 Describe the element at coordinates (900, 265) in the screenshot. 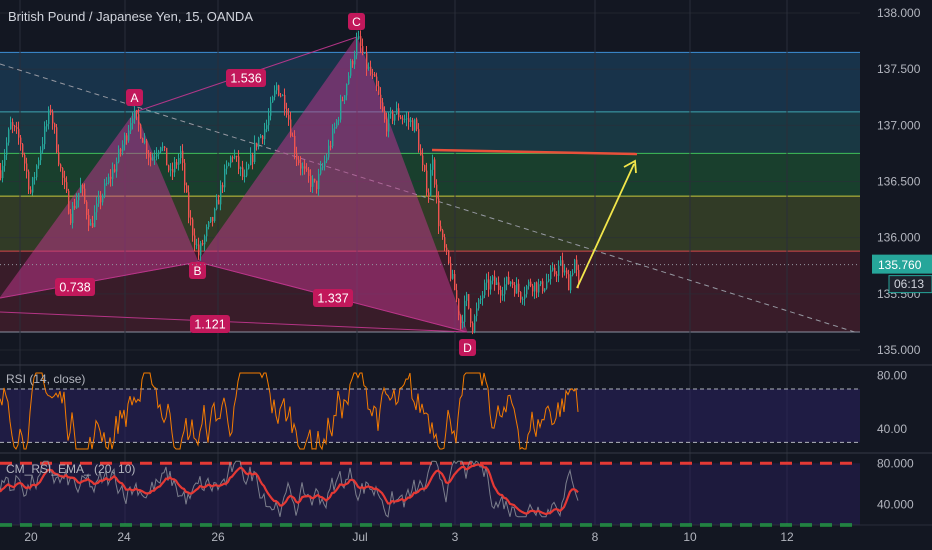

I see `current-price-label: 135.760` at that location.